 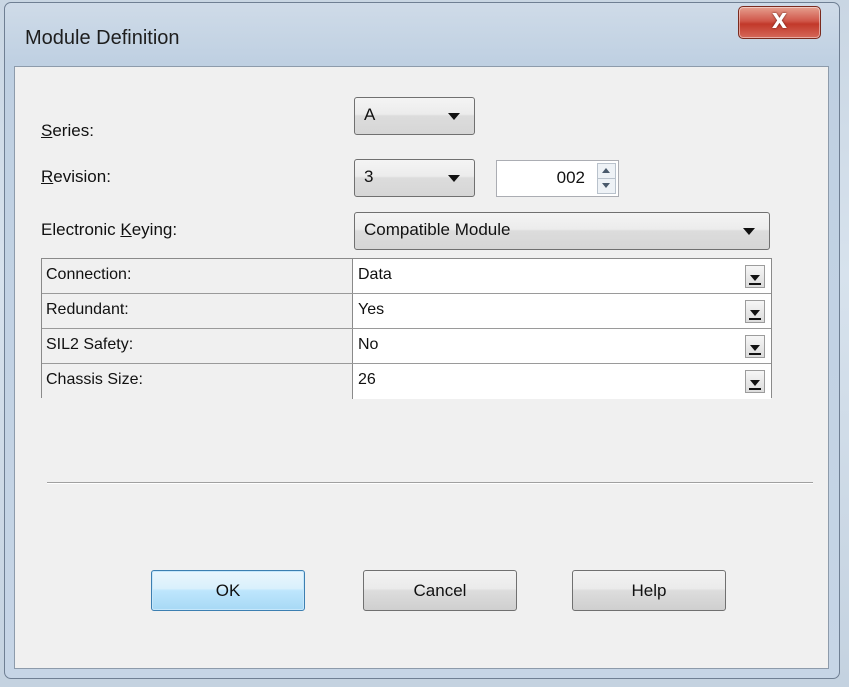 What do you see at coordinates (414, 116) in the screenshot?
I see `series-dropdown: A` at bounding box center [414, 116].